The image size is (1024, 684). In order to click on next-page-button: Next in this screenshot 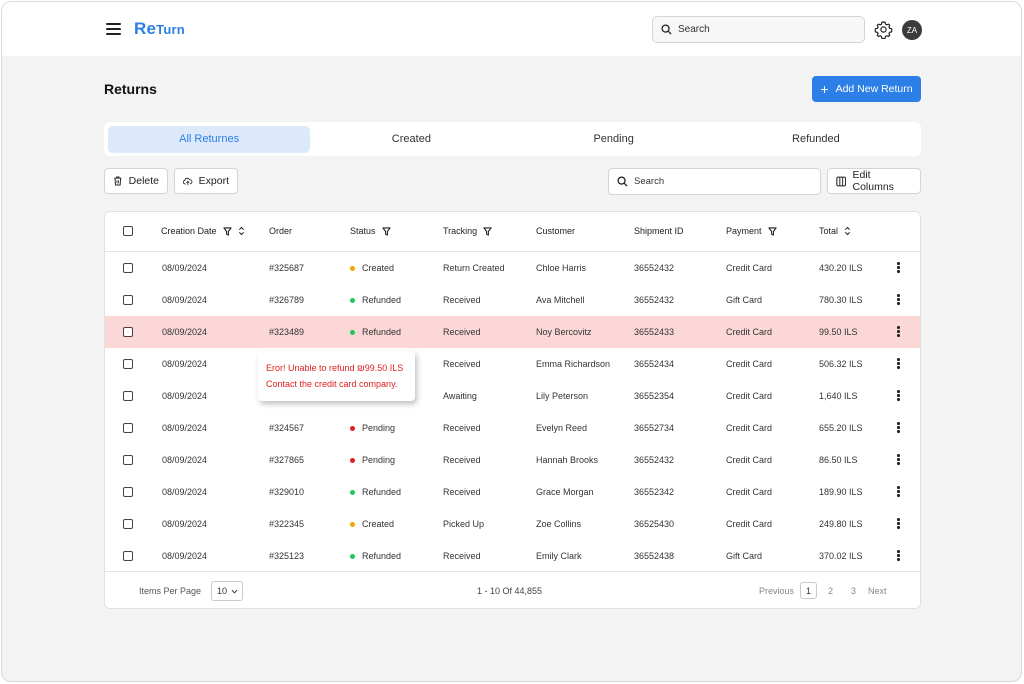, I will do `click(877, 591)`.